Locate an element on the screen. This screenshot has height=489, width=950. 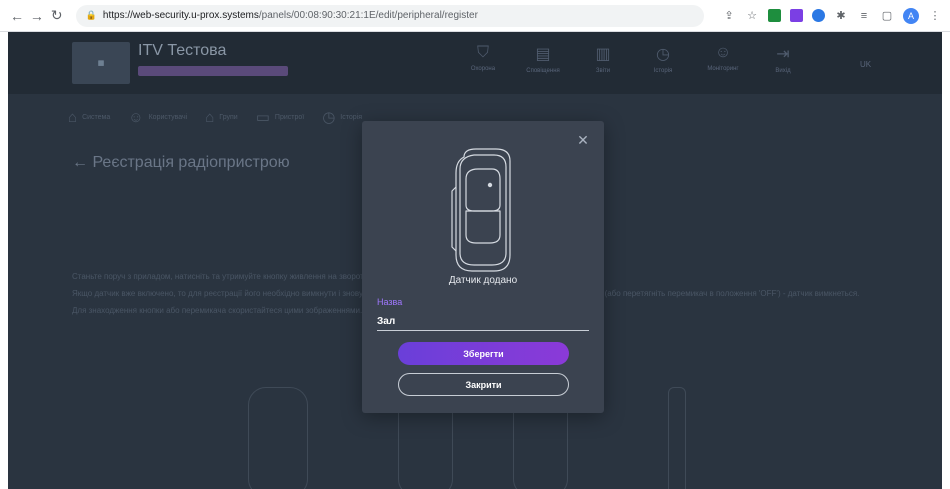
header-item-label: Сповіщення is located at coordinates (543, 71).